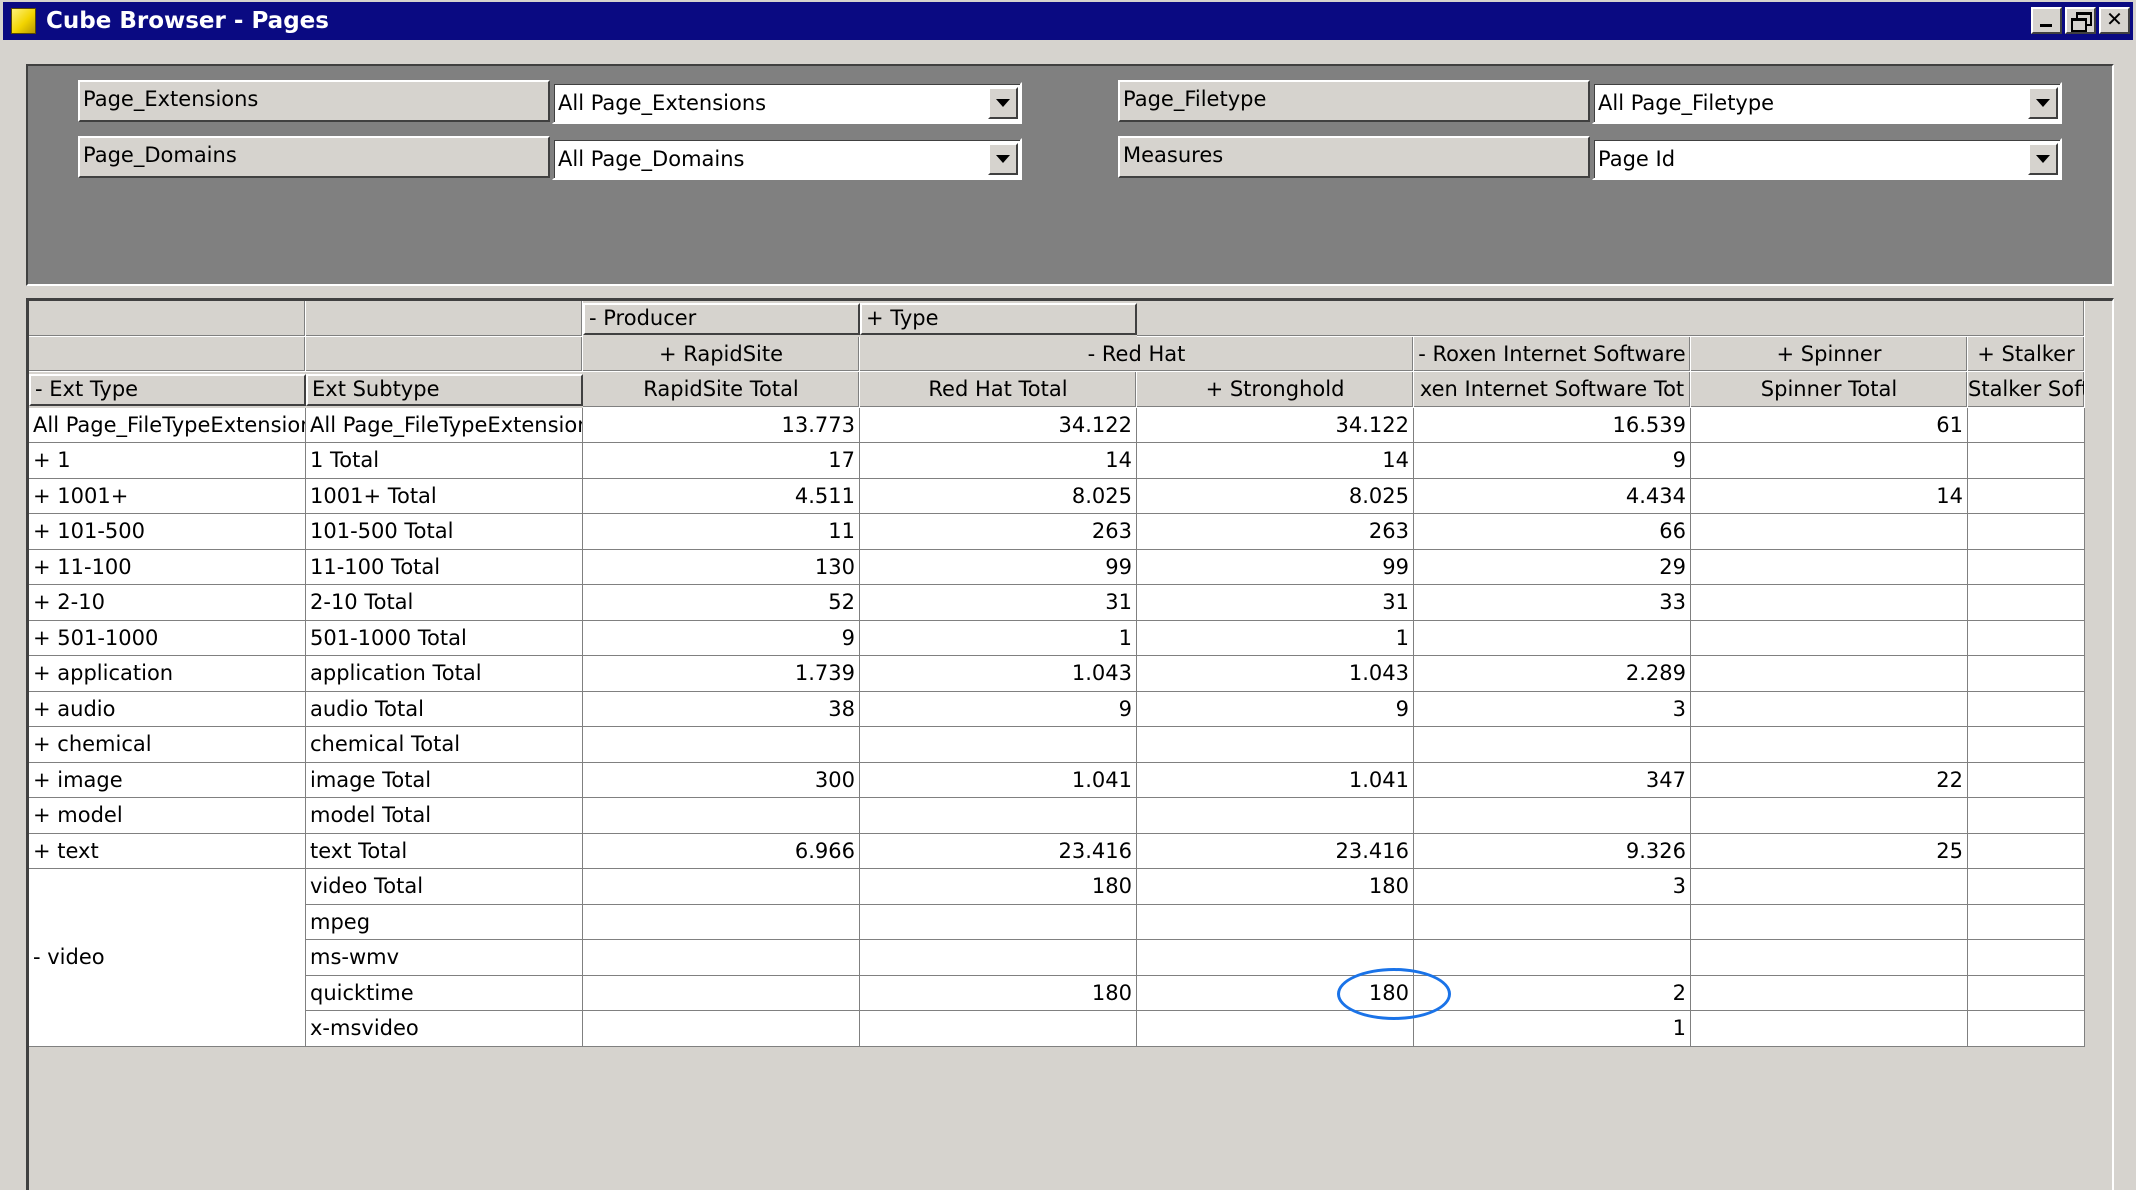 The height and width of the screenshot is (1190, 2136). I want to click on page-filetype-select: All Page_Filetype, so click(1827, 103).